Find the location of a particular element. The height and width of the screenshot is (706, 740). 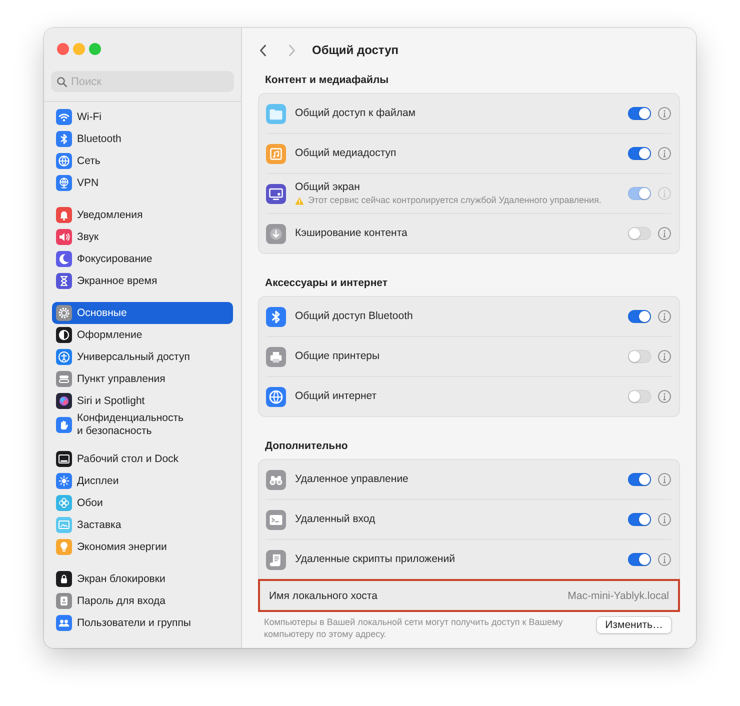

moon-icon is located at coordinates (64, 259).